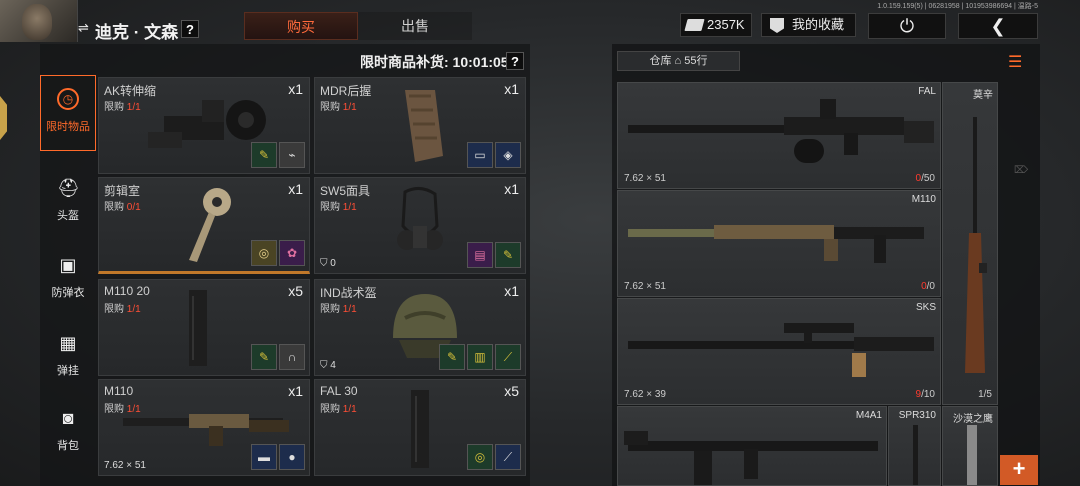 This screenshot has height=486, width=1080. Describe the element at coordinates (420, 427) in the screenshot. I see `shop-item: FAL 30 限购 1/1 x5 ◎ ⟋` at that location.